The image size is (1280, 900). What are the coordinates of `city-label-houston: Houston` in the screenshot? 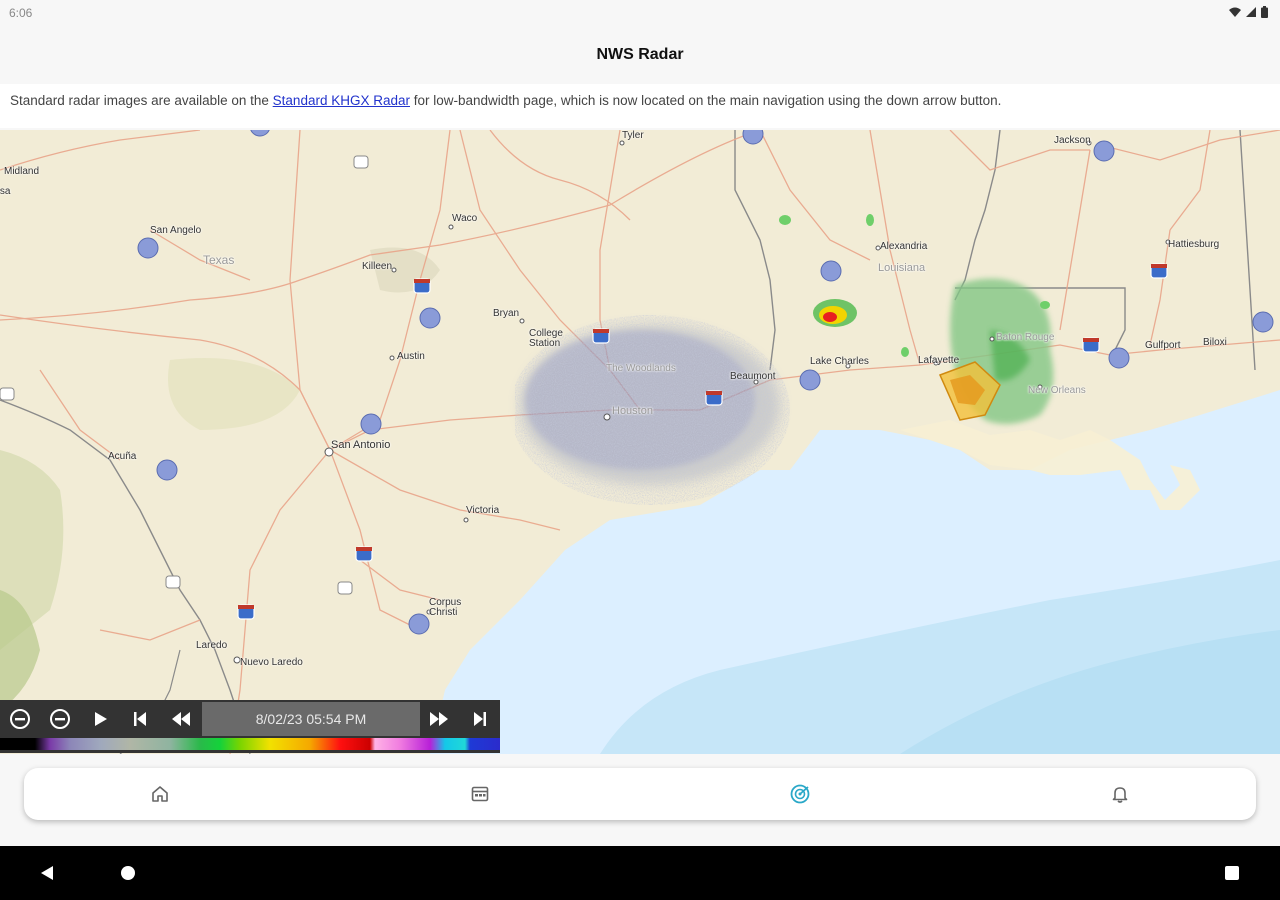 It's located at (632, 411).